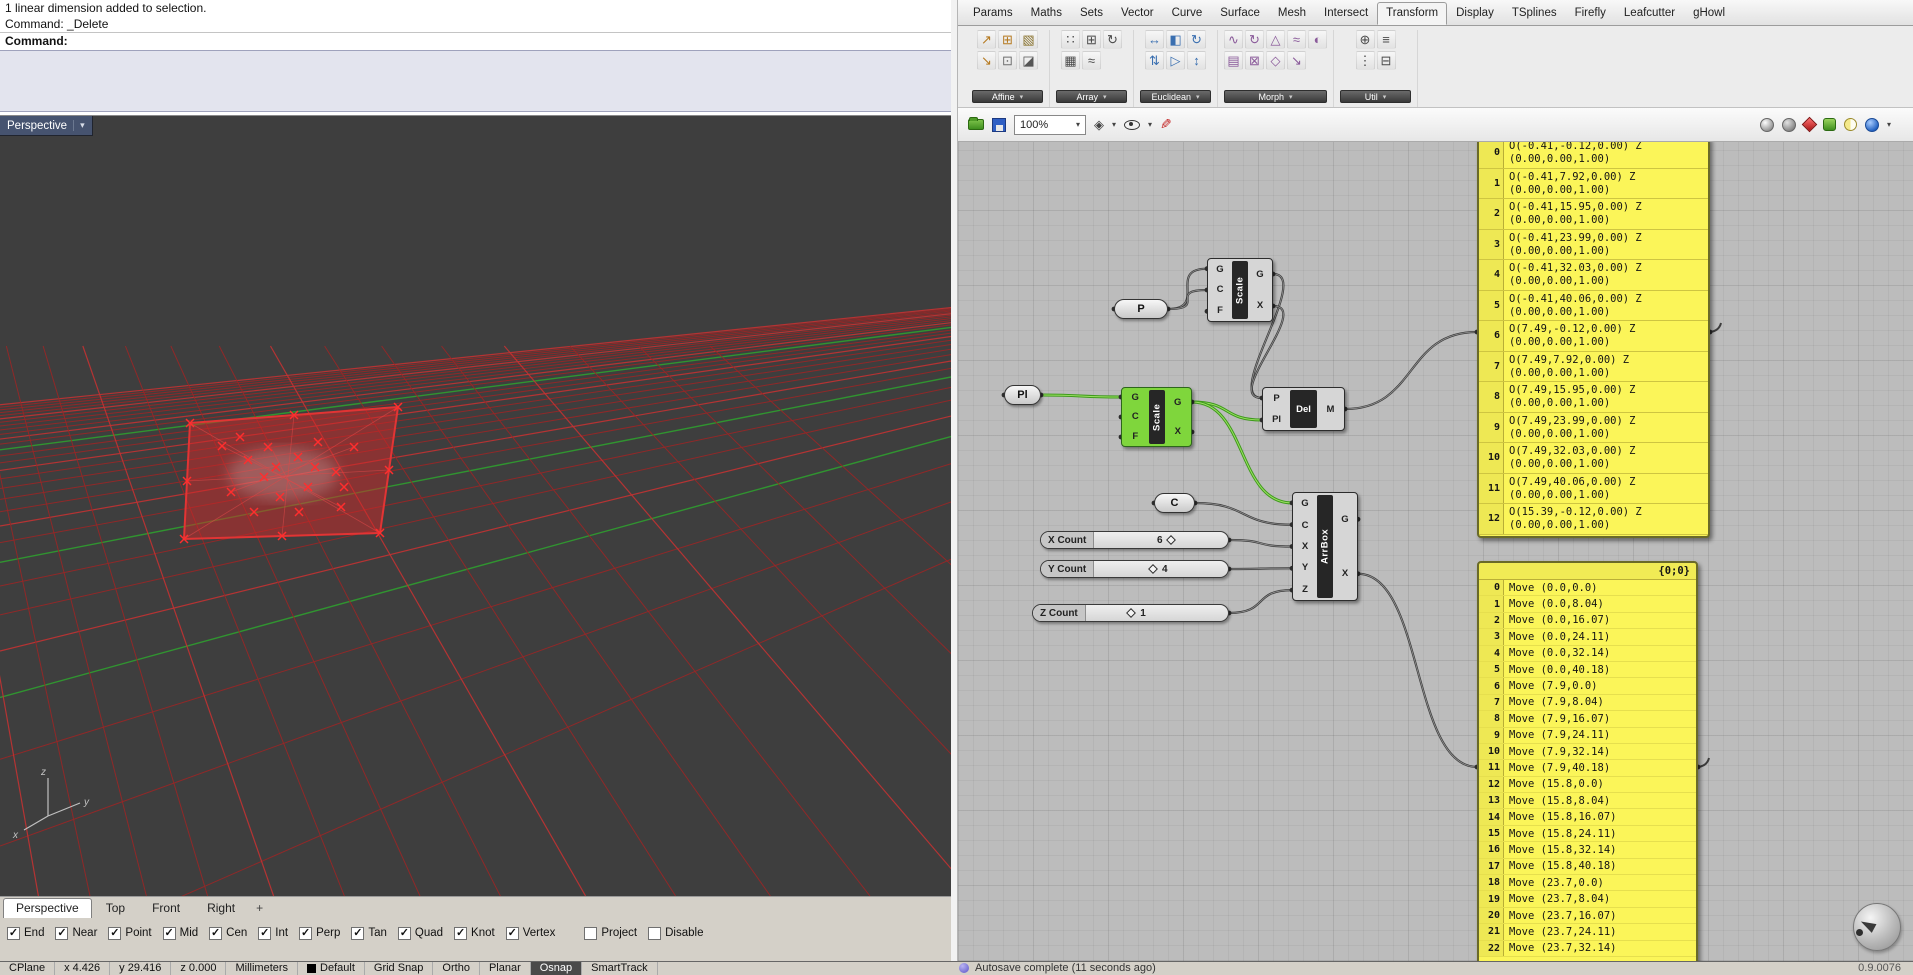  What do you see at coordinates (1325, 546) in the screenshot?
I see `component-arrbox: G C X Y Z ArrBox G X` at bounding box center [1325, 546].